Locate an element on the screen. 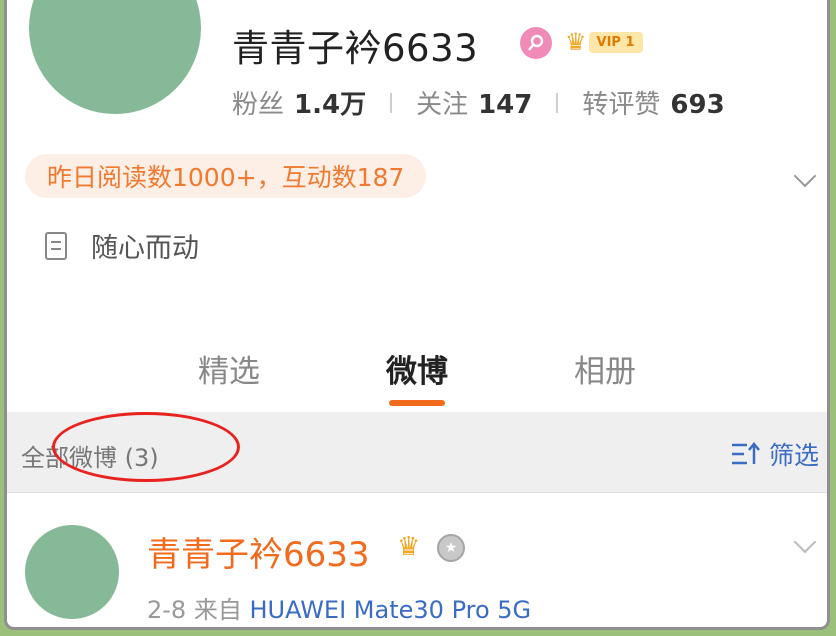  chevron-down-icon is located at coordinates (805, 176).